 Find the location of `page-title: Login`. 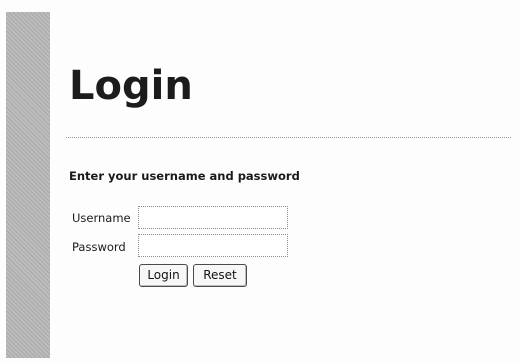

page-title: Login is located at coordinates (131, 86).